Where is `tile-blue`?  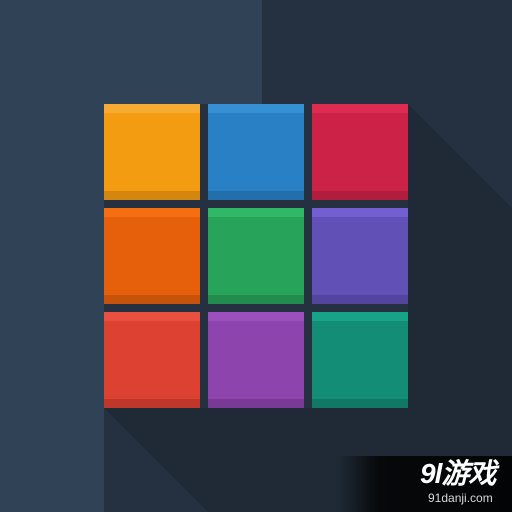
tile-blue is located at coordinates (256, 152).